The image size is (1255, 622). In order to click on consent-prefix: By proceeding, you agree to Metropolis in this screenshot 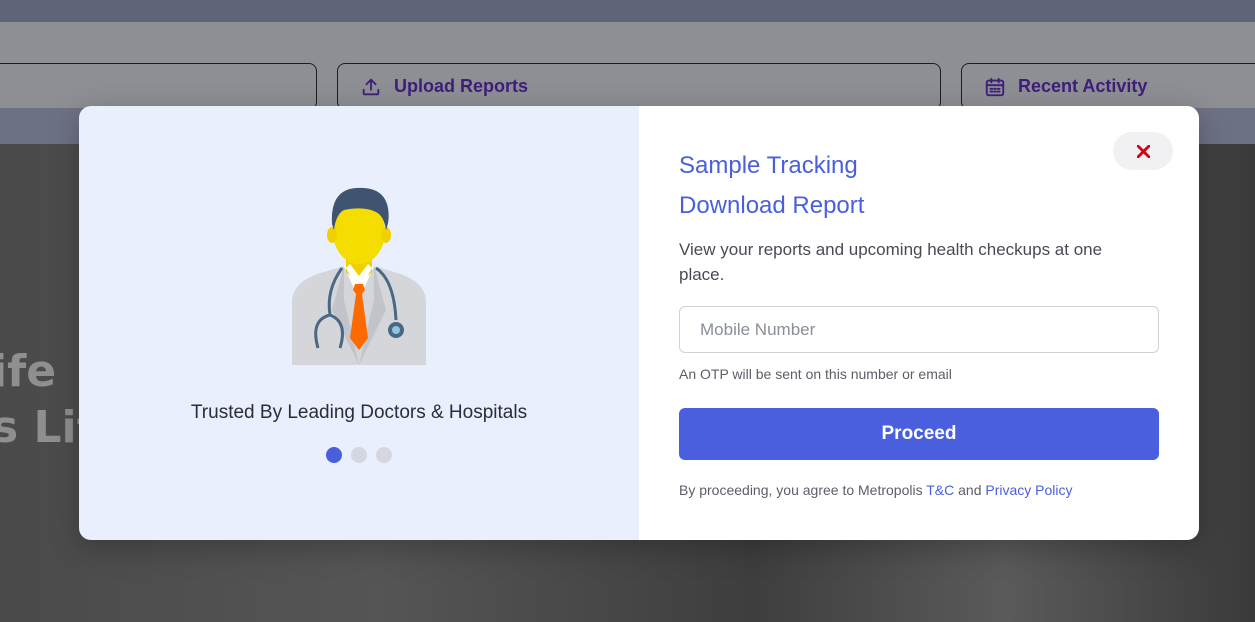, I will do `click(801, 490)`.